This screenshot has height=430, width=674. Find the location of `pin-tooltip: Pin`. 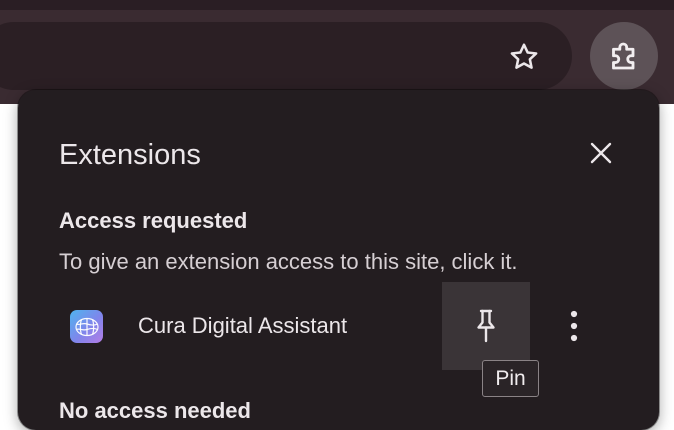

pin-tooltip: Pin is located at coordinates (510, 378).